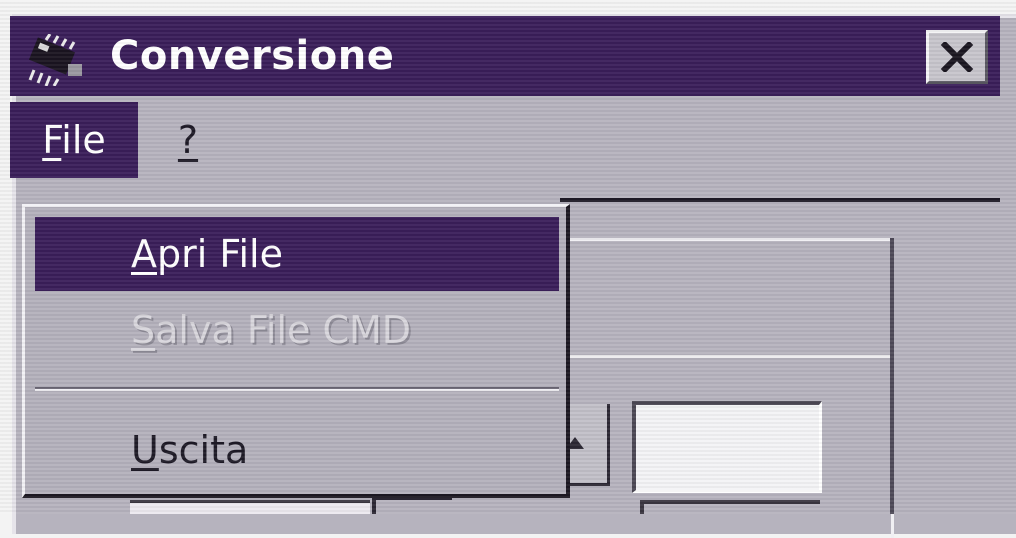  I want to click on close-icon, so click(957, 57).